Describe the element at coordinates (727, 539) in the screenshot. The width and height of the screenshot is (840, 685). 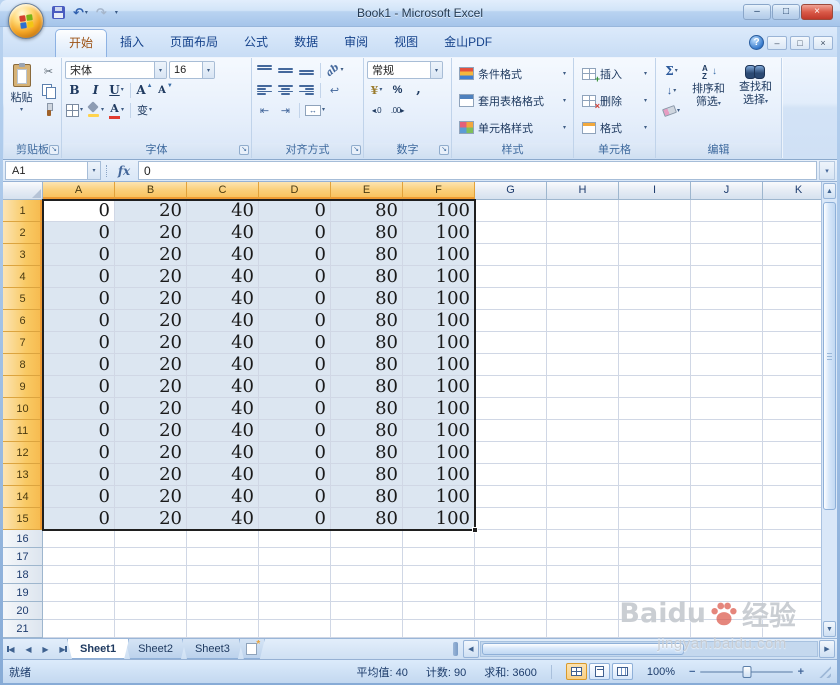
I see `cell-J16` at that location.